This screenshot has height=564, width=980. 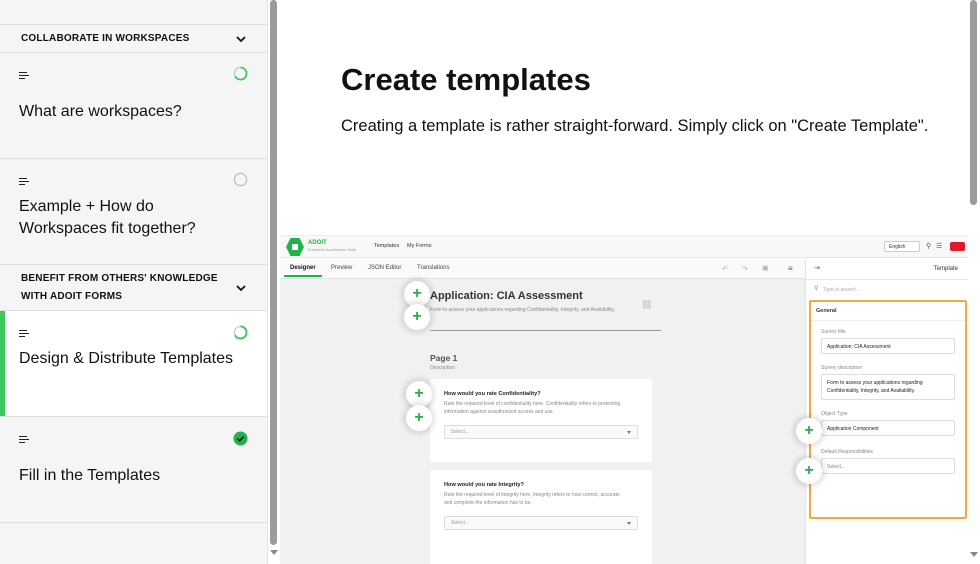 What do you see at coordinates (897, 247) in the screenshot?
I see `language-value: English` at bounding box center [897, 247].